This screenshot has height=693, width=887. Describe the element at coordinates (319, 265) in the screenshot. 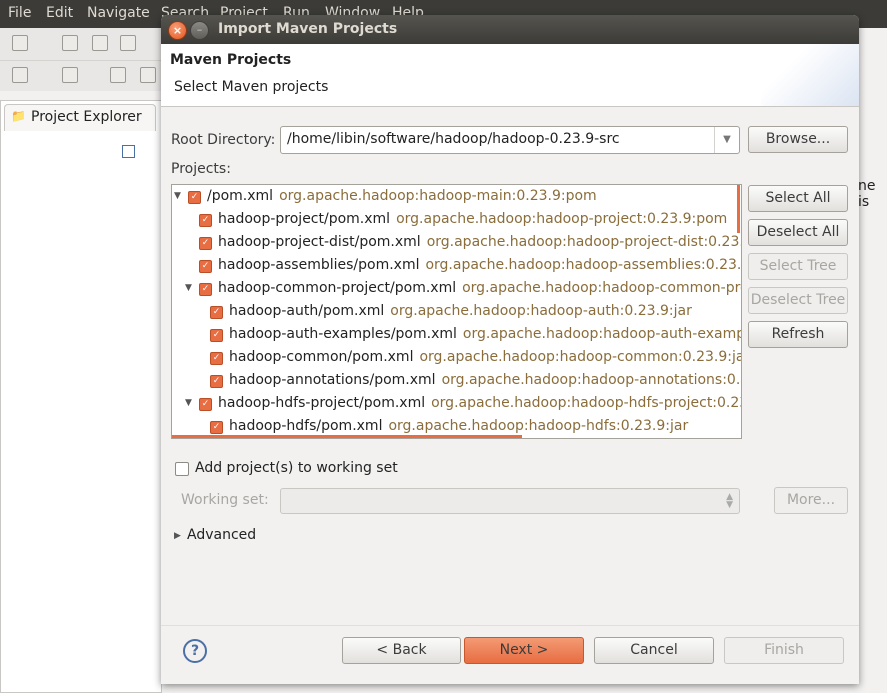

I see `project-pom-path: hadoop-assemblies/pom.xml` at that location.